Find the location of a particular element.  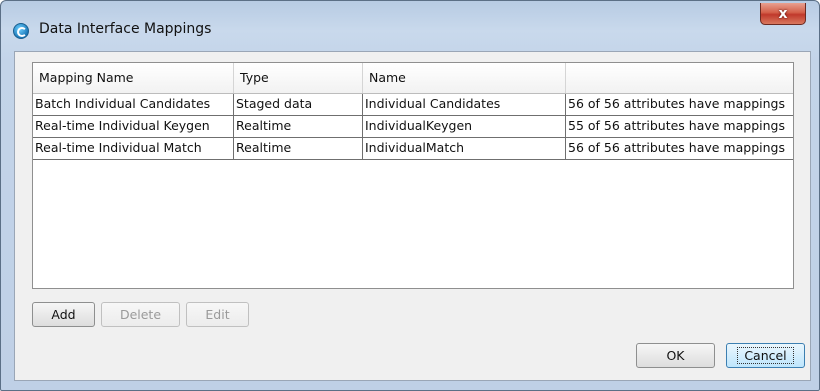

delete-button: Delete is located at coordinates (140, 314).